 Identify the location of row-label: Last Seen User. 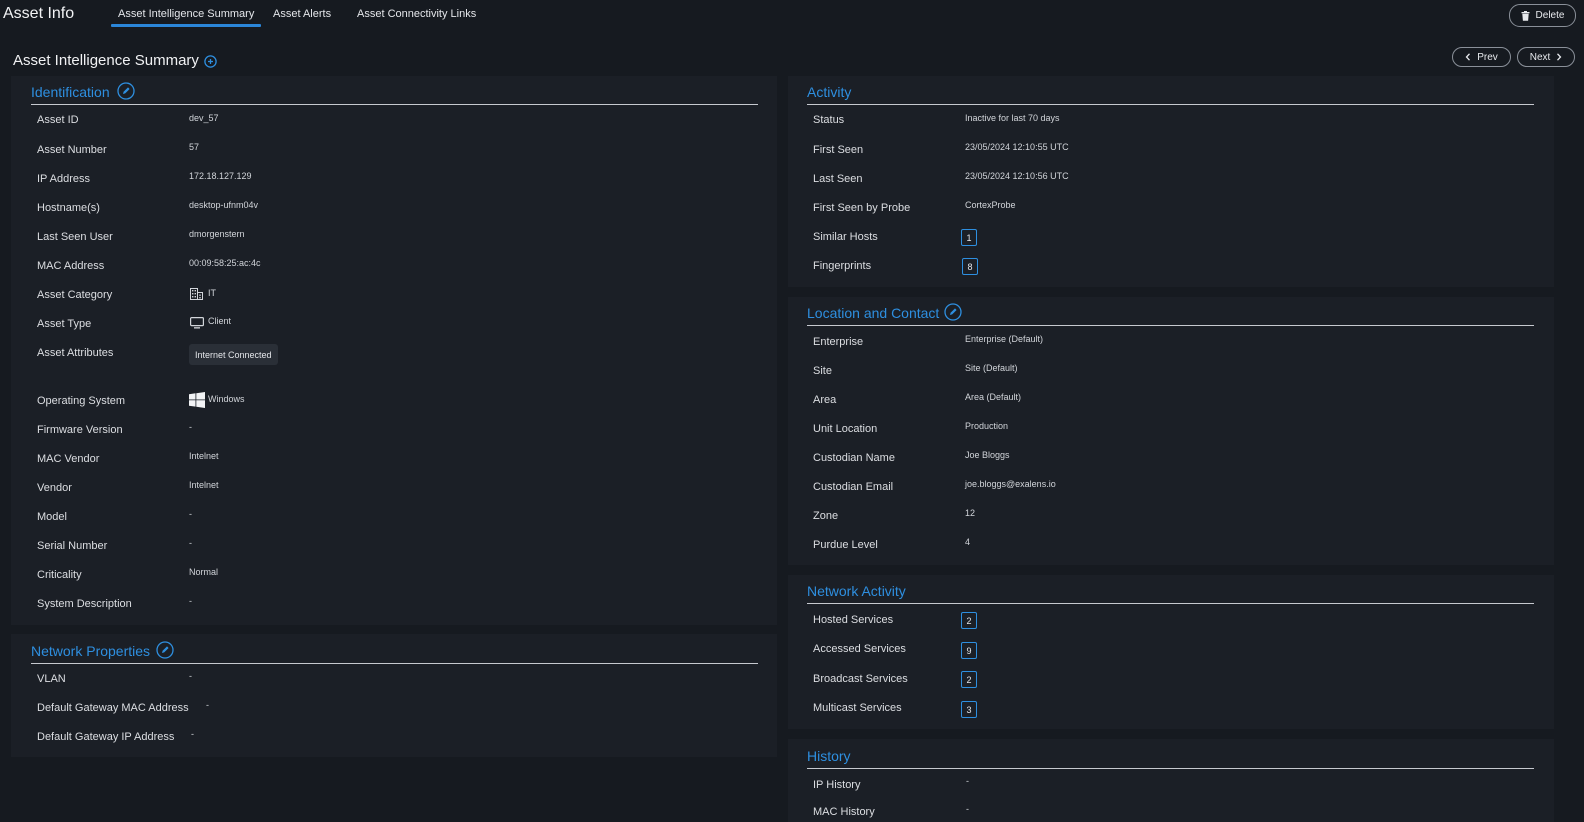
(75, 237).